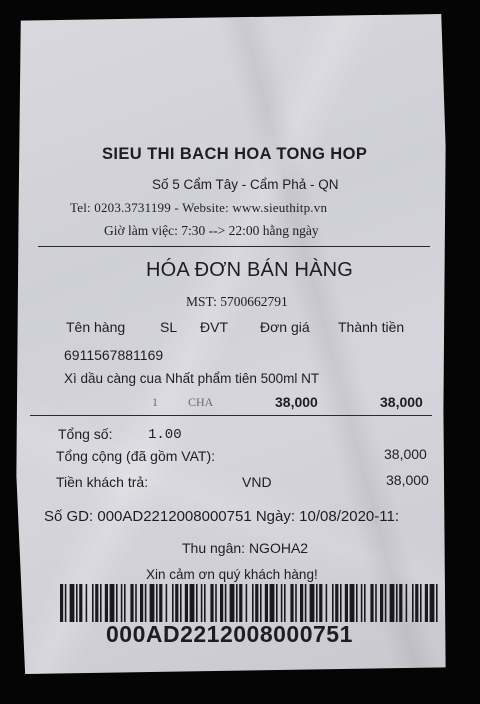 The width and height of the screenshot is (480, 704). I want to click on barcode-image, so click(249, 603).